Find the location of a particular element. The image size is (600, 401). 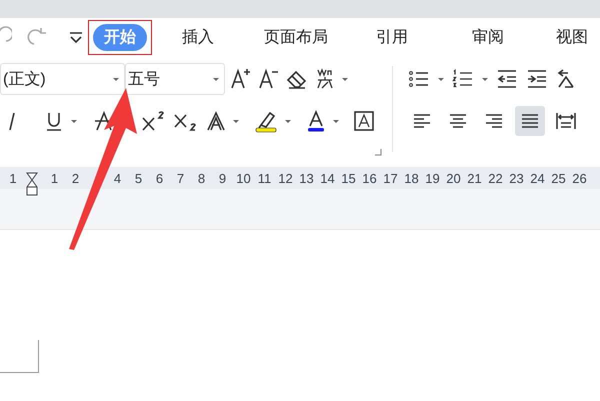

ruler-number: 8 is located at coordinates (201, 178).